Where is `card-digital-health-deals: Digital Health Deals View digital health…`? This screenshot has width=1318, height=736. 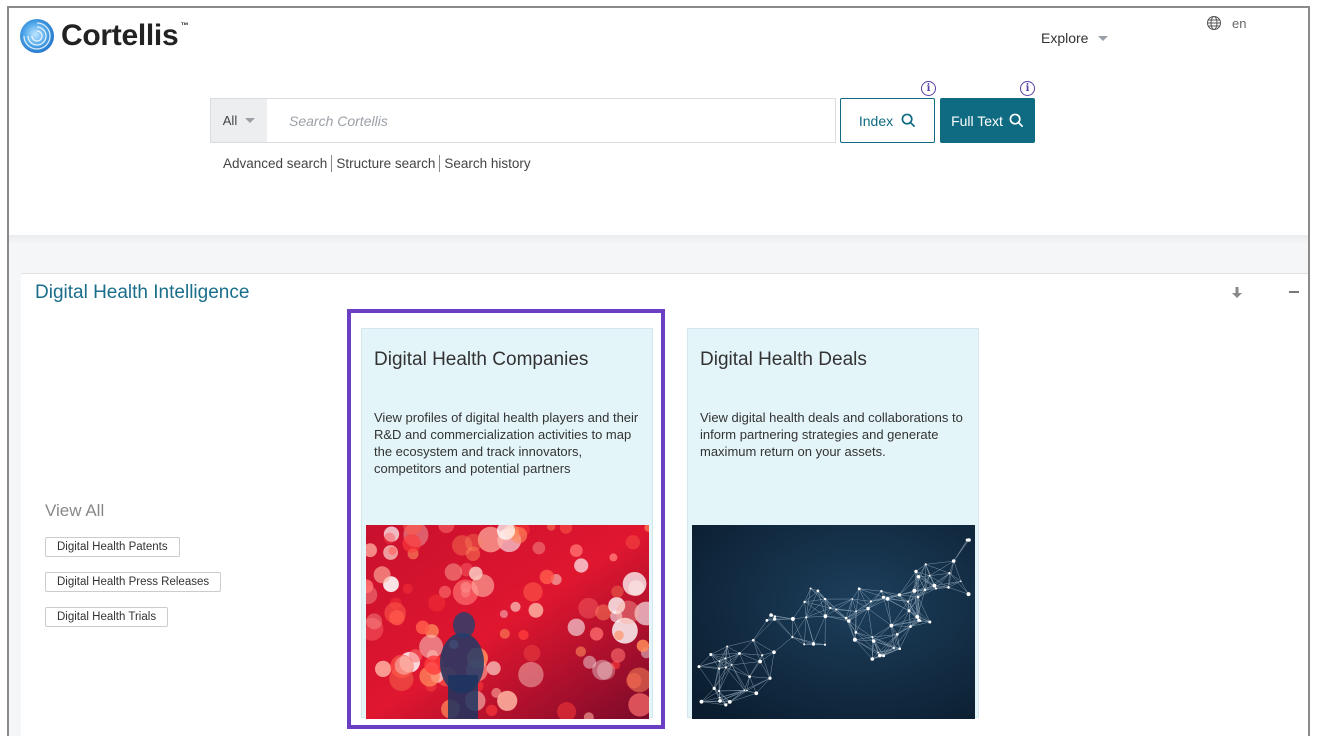 card-digital-health-deals: Digital Health Deals View digital health… is located at coordinates (833, 523).